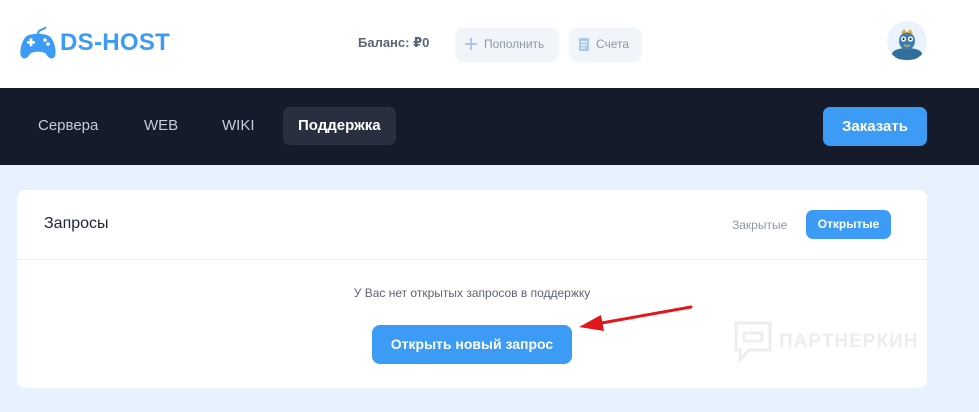 The image size is (979, 412). I want to click on plus-icon, so click(471, 44).